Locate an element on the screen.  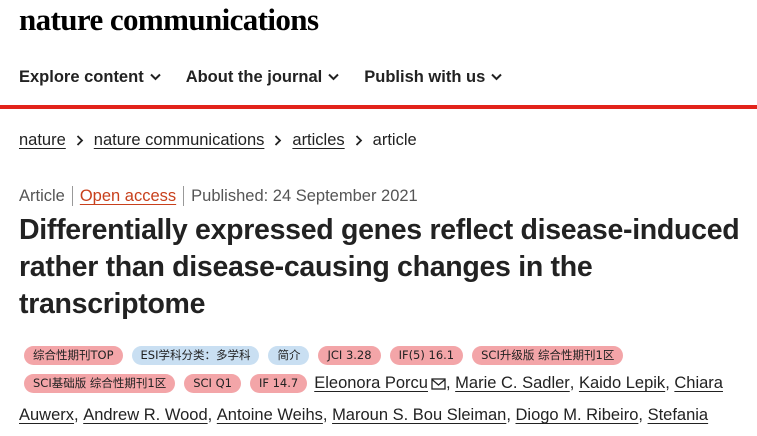
tag-if5: IF(5) 16.1 is located at coordinates (426, 355).